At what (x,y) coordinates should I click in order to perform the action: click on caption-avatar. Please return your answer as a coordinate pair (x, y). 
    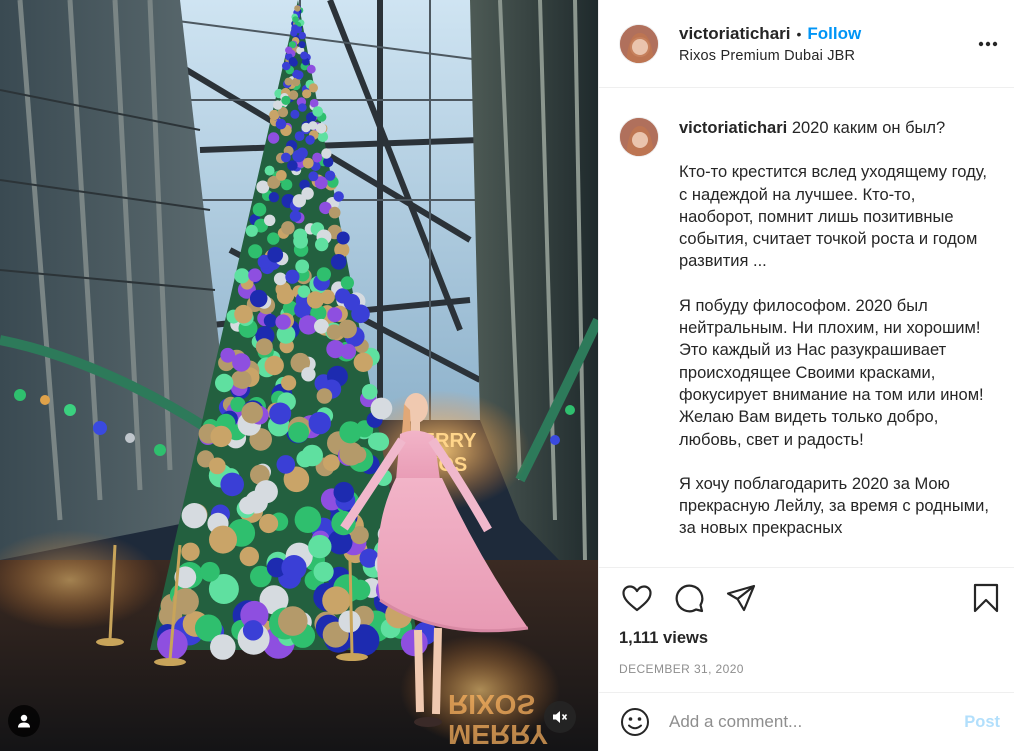
    Looking at the image, I should click on (639, 137).